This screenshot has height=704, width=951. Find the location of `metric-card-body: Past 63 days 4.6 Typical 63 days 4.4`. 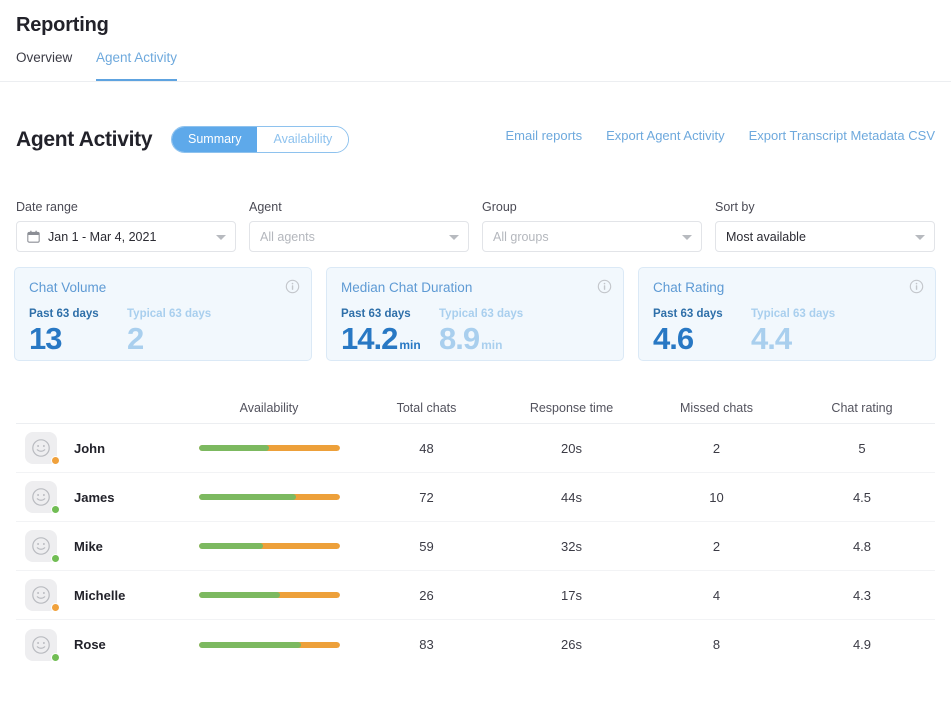

metric-card-body: Past 63 days 4.6 Typical 63 days 4.4 is located at coordinates (787, 335).